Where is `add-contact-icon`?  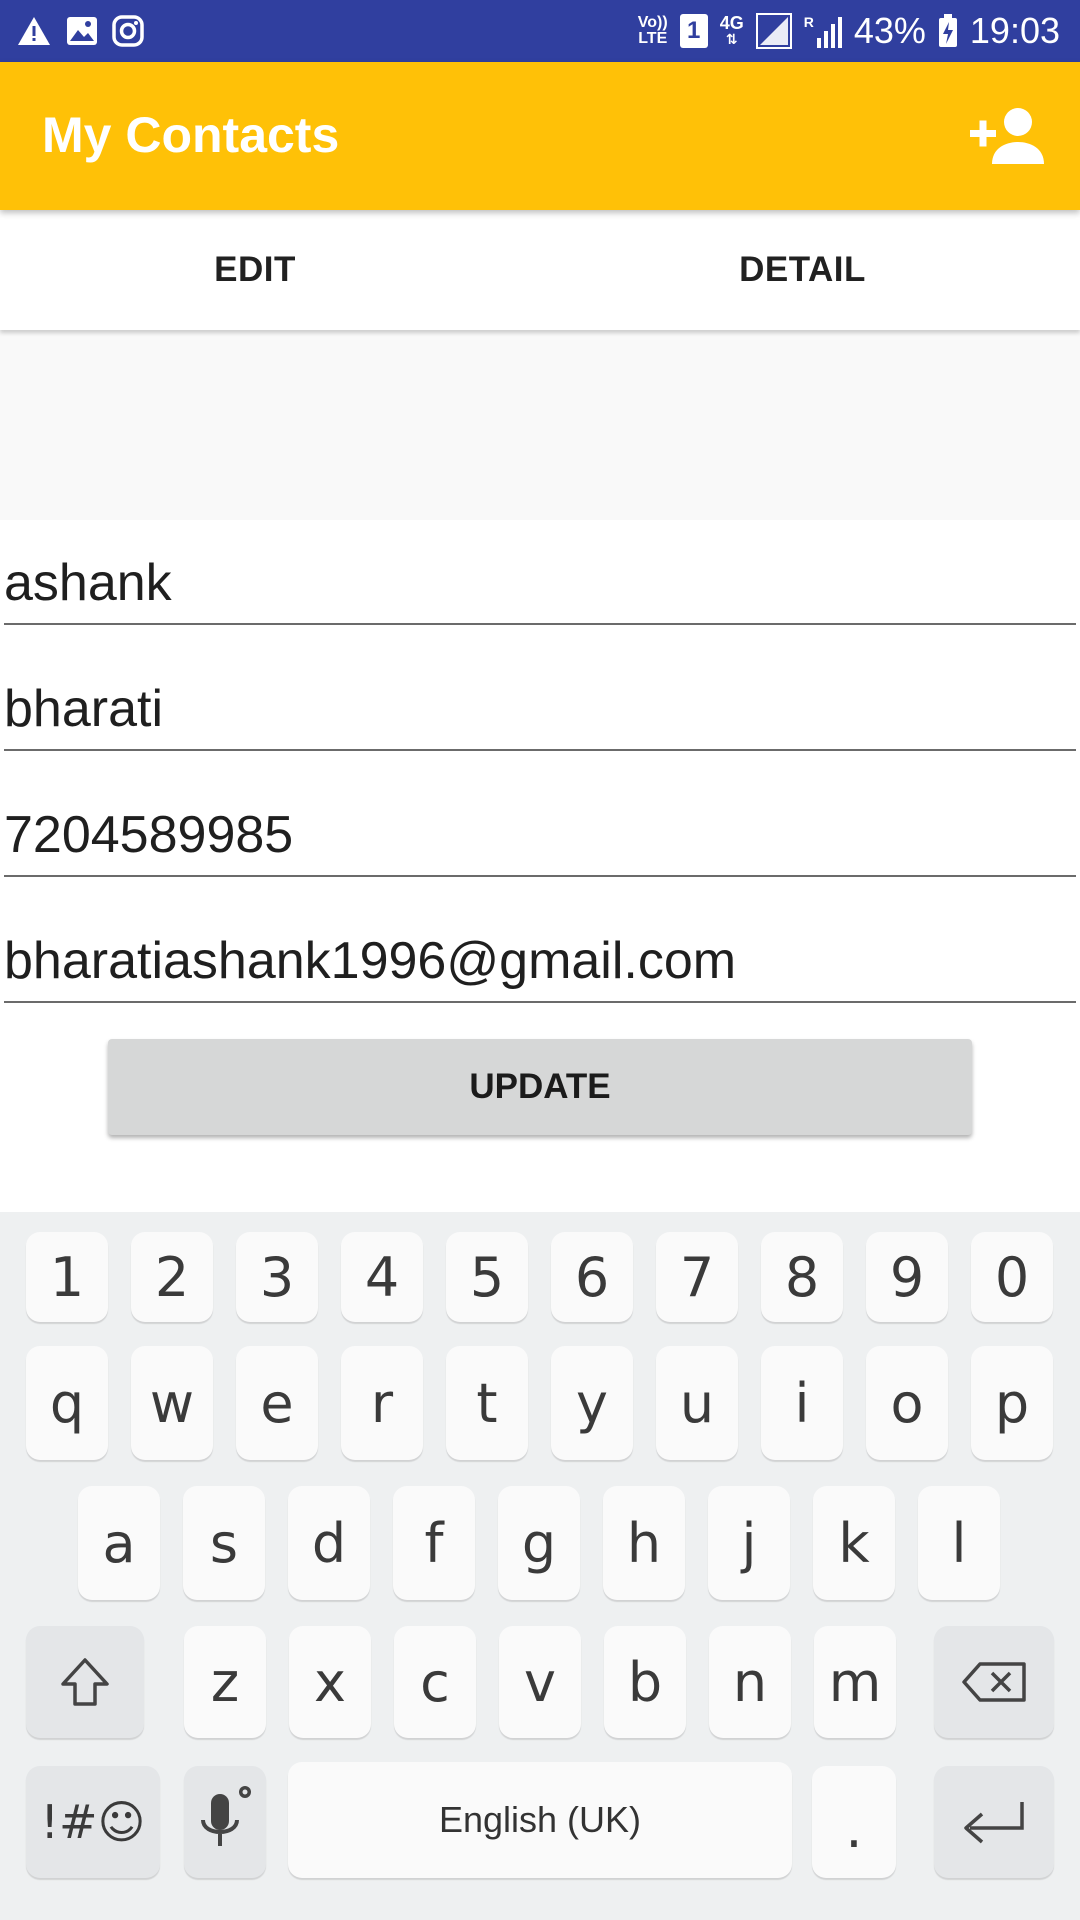 add-contact-icon is located at coordinates (1010, 137).